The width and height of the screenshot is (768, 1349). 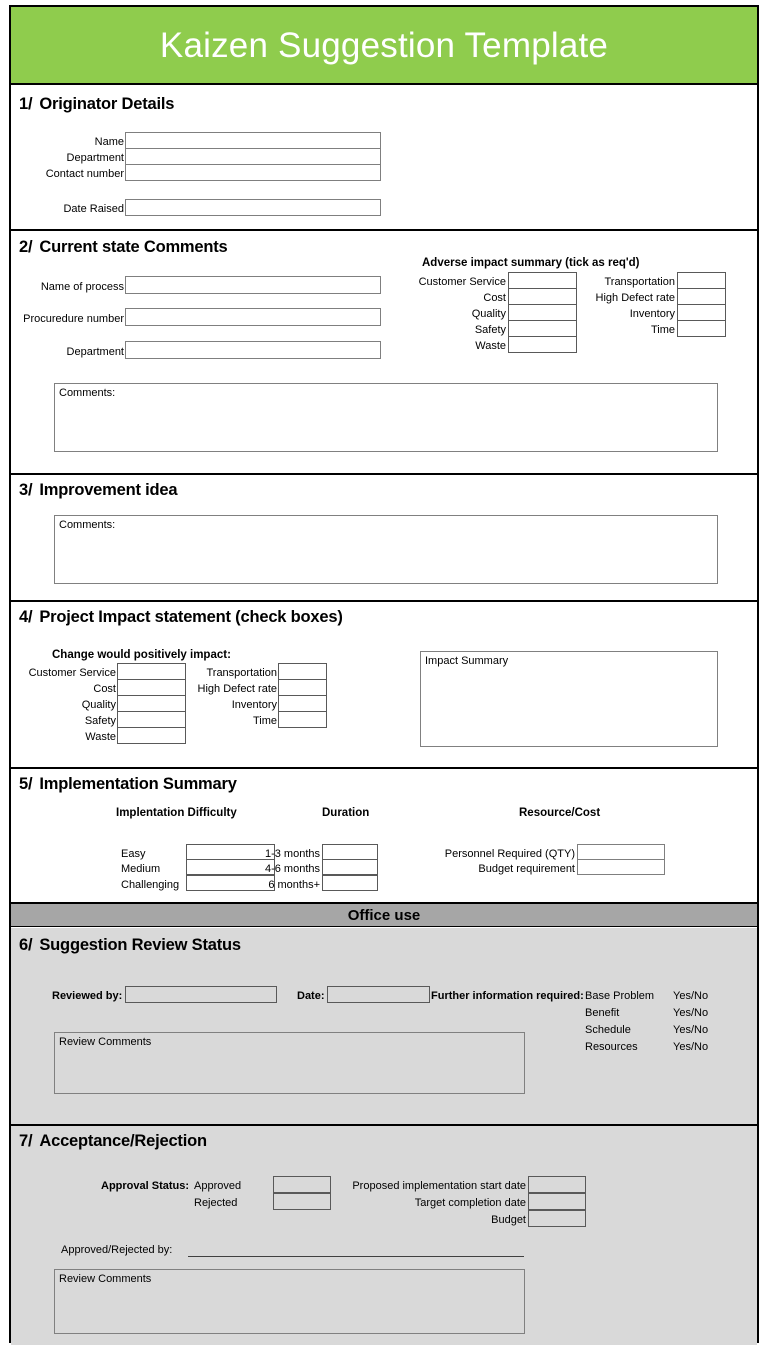 I want to click on section6-heading: 6/Suggestion Review Status, so click(x=130, y=945).